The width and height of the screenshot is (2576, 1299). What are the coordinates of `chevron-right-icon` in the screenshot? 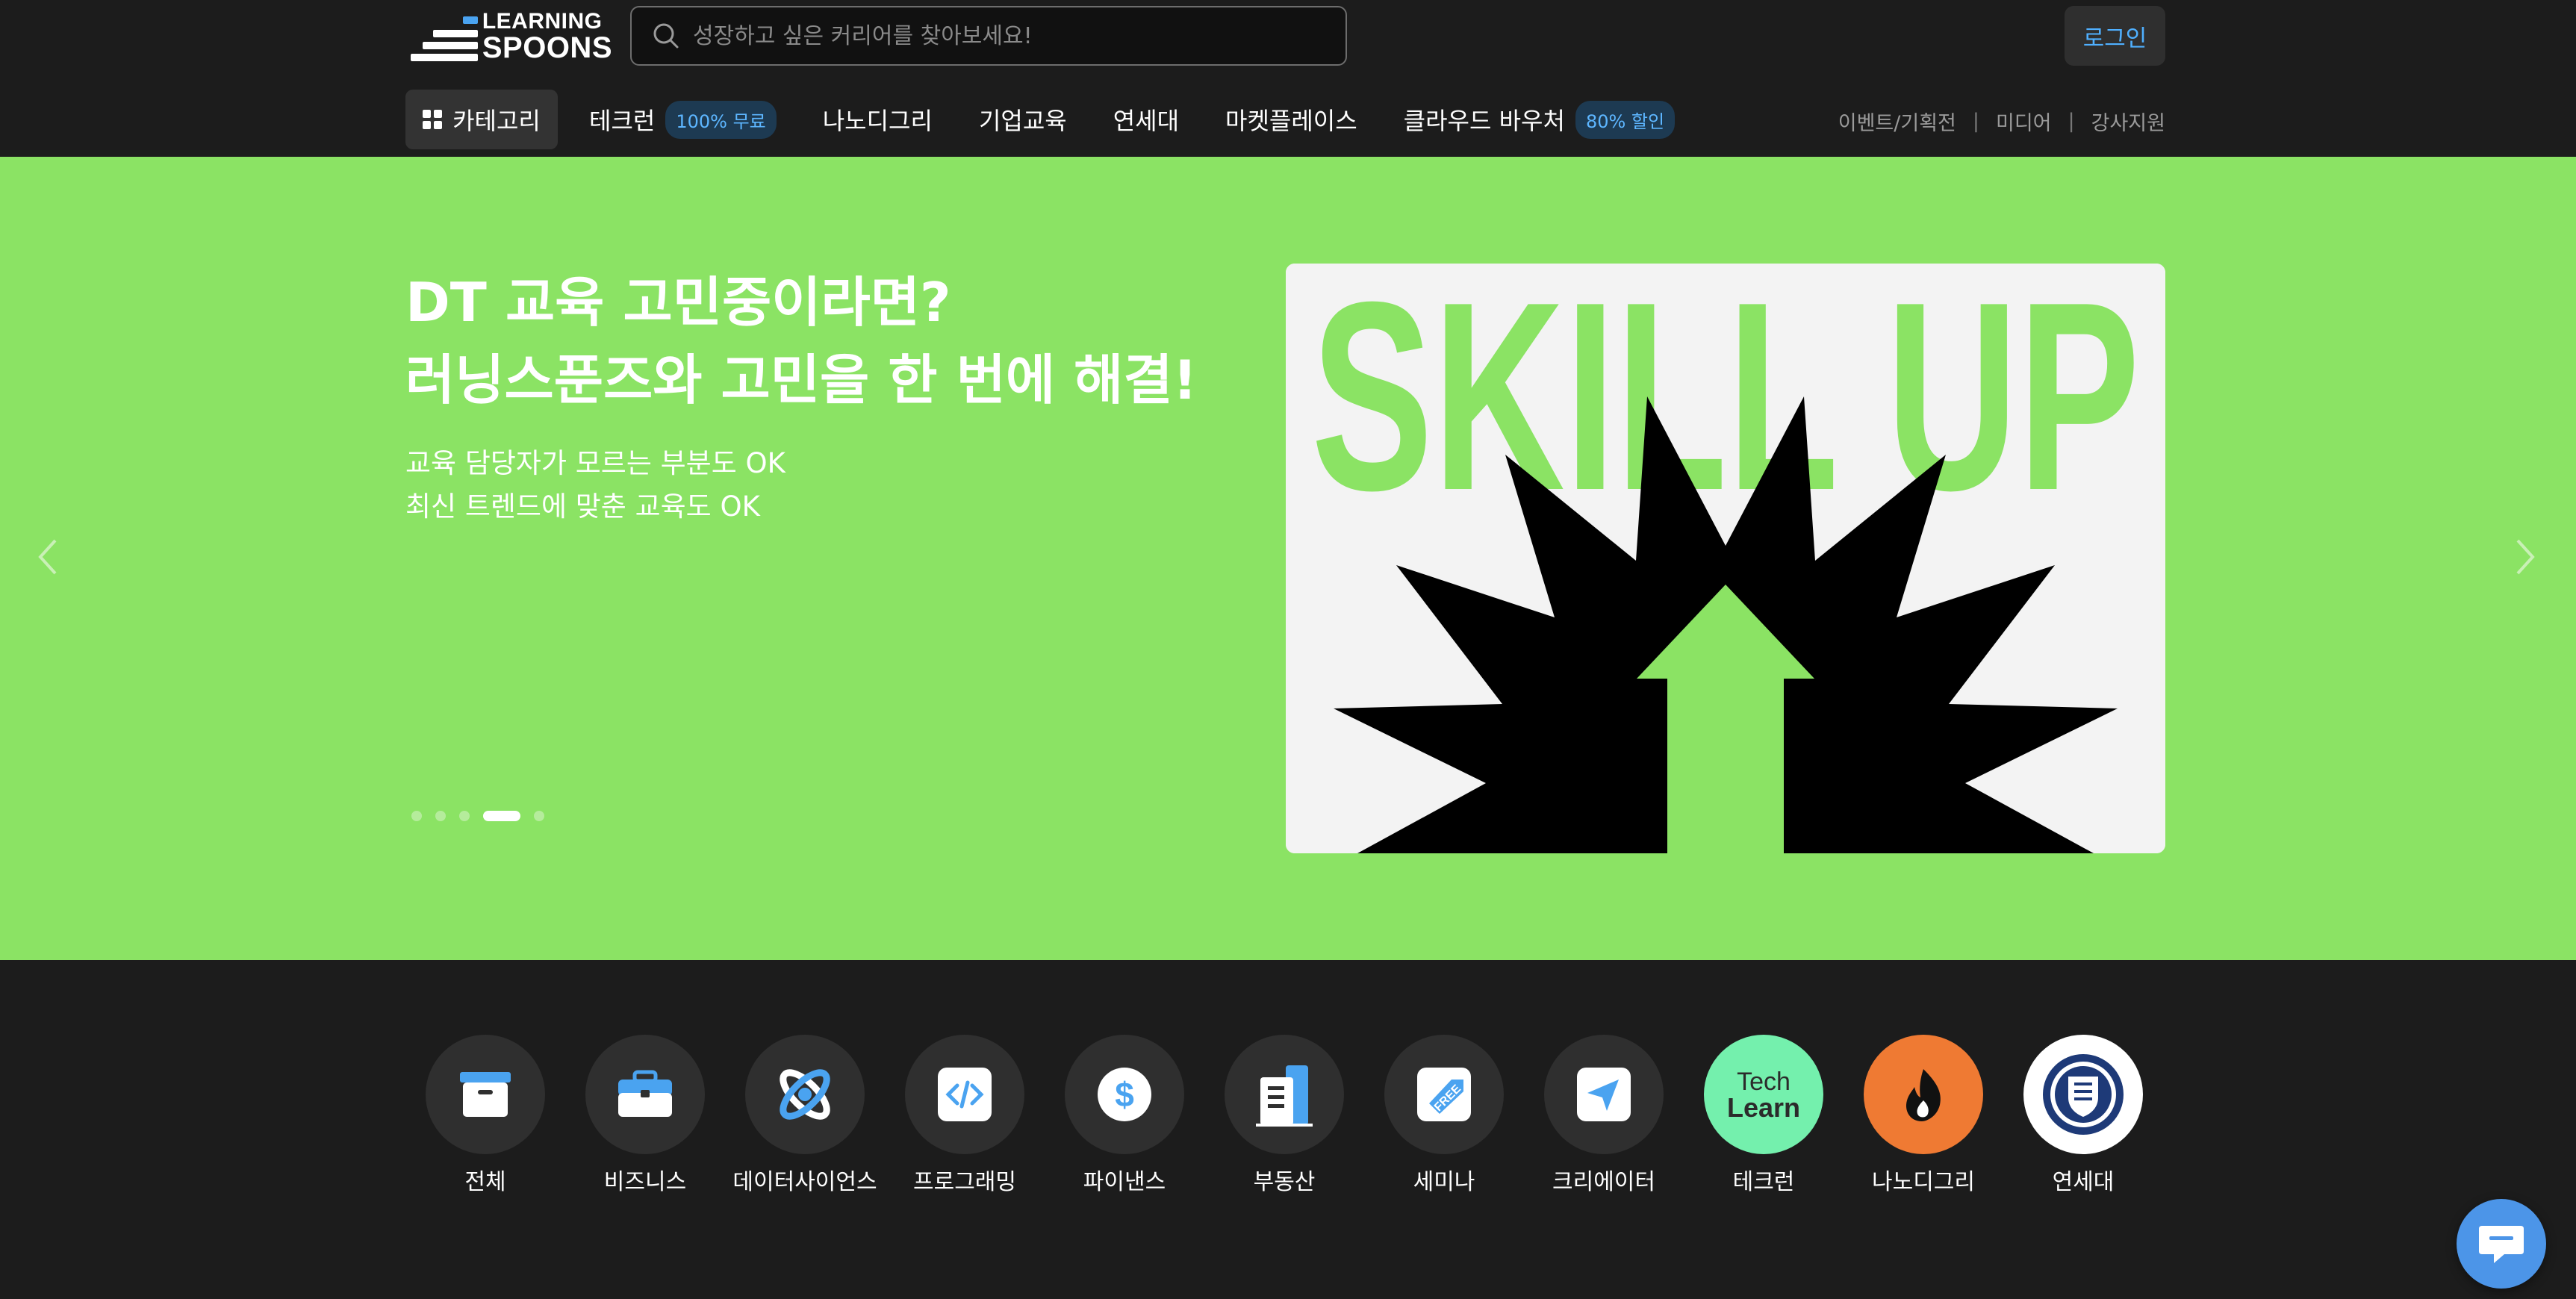 It's located at (2525, 557).